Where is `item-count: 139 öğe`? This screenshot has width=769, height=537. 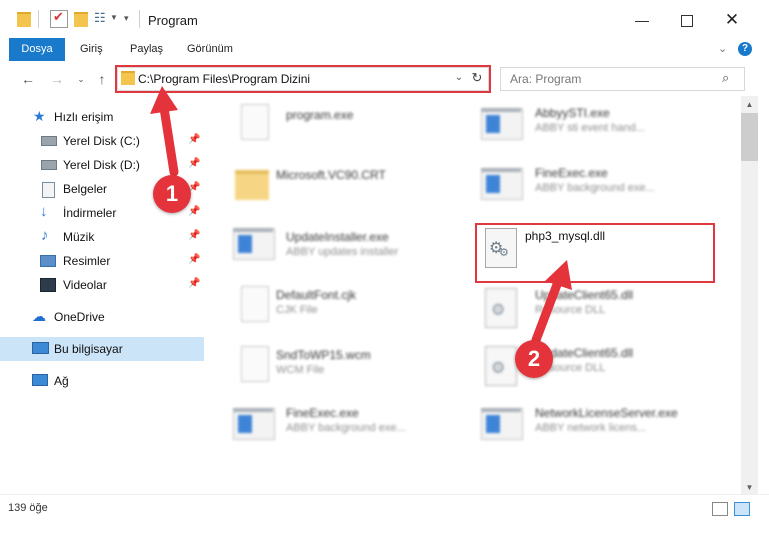
item-count: 139 öğe is located at coordinates (28, 508).